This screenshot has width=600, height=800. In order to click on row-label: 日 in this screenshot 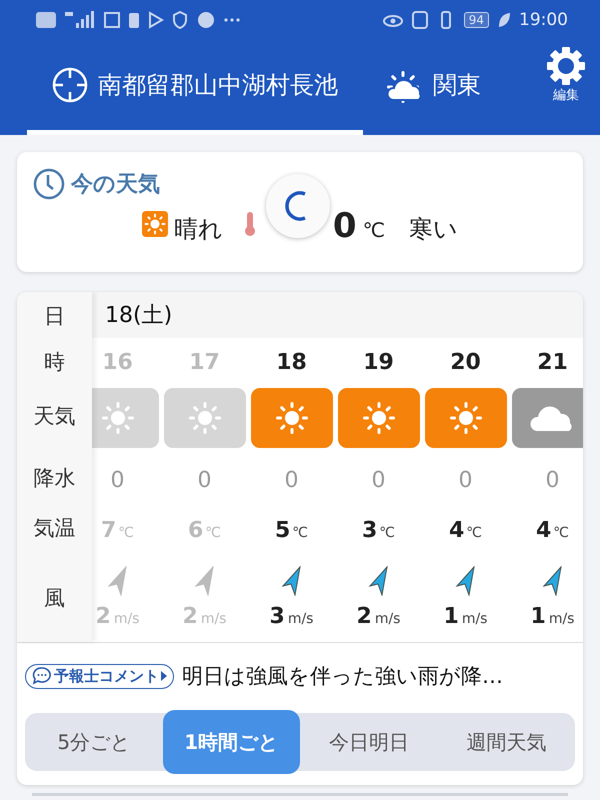, I will do `click(54, 316)`.